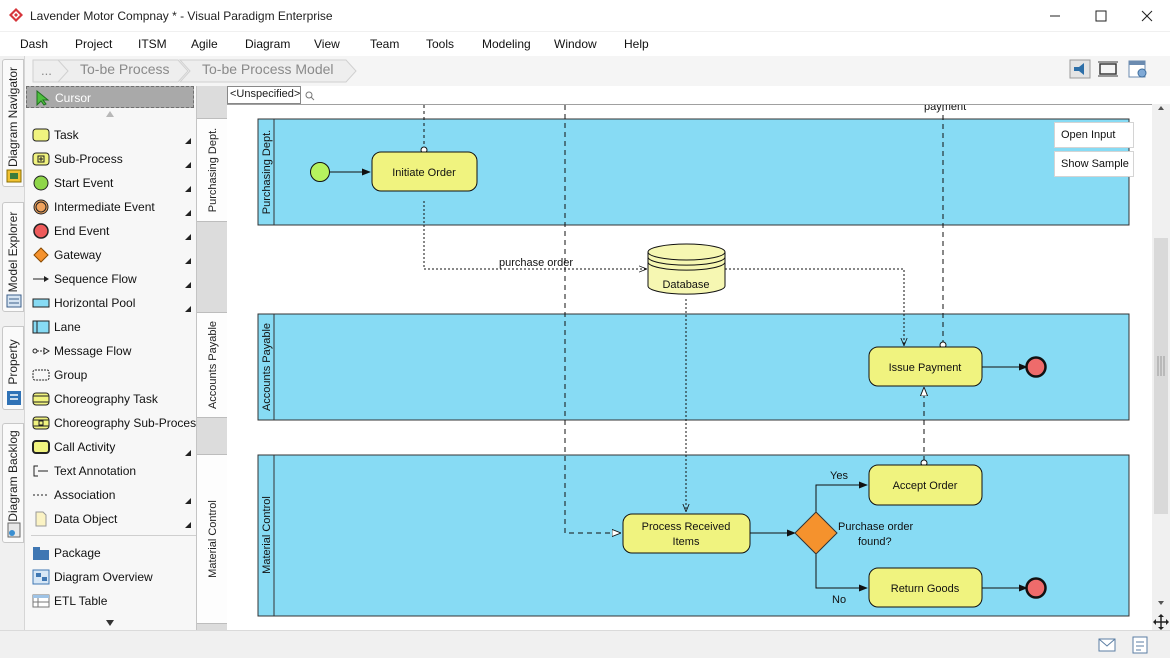 The image size is (1170, 658). Describe the element at coordinates (876, 527) in the screenshot. I see `gateway-label-line-1: Purchase order` at that location.